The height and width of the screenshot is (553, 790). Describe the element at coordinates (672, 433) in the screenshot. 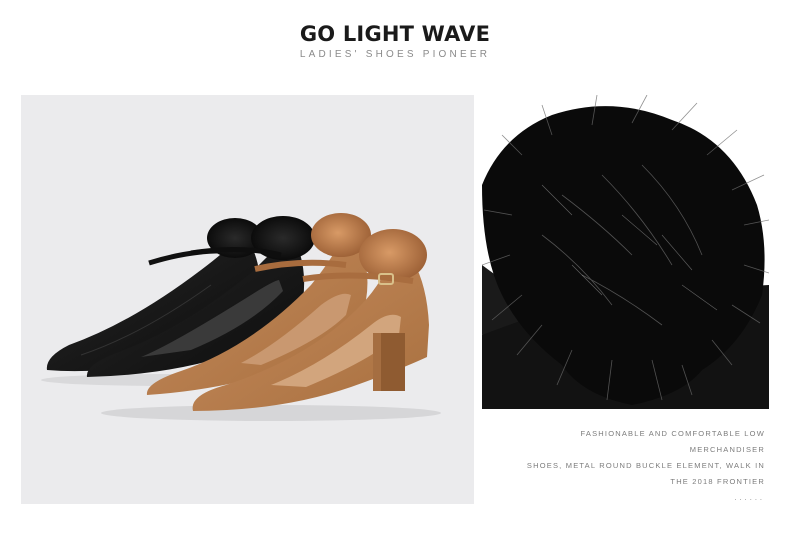

I see `description-line: FASHIONABLE AND COMFORTABLE LOW` at that location.